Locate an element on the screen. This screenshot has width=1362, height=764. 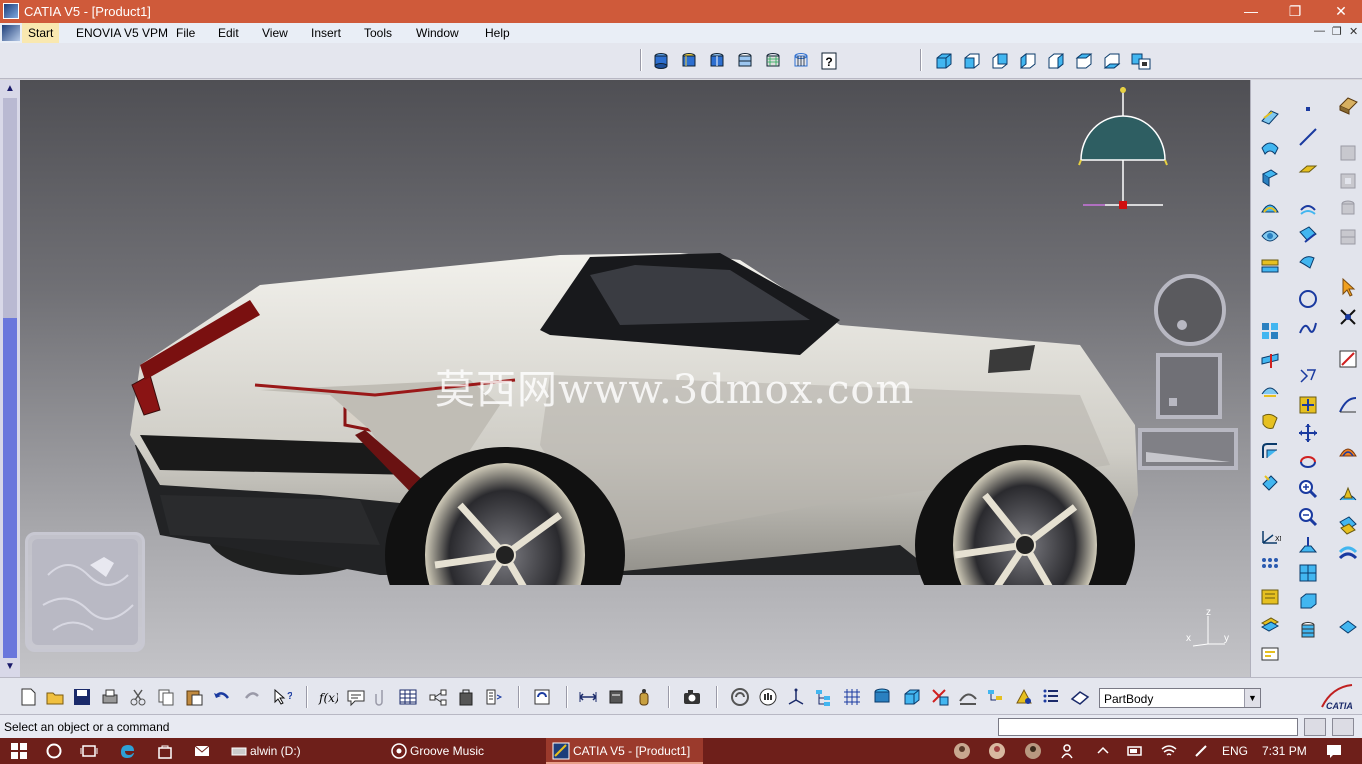
store-icon is located at coordinates (165, 751).